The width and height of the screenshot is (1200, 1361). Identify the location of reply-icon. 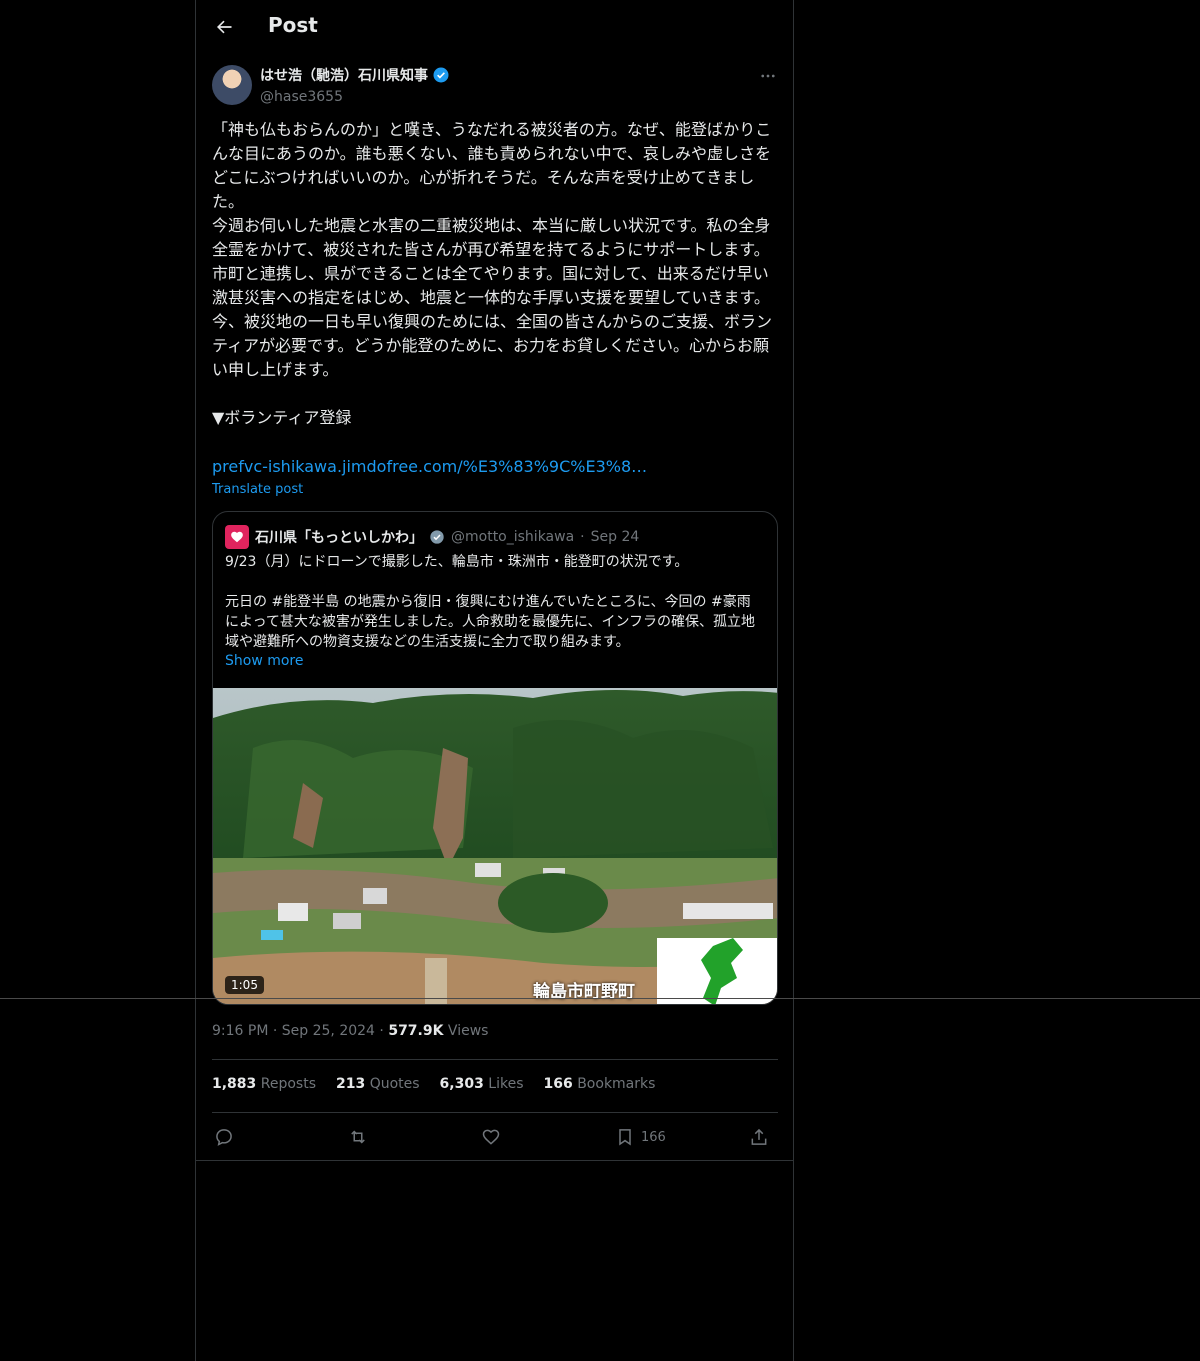
(224, 1137).